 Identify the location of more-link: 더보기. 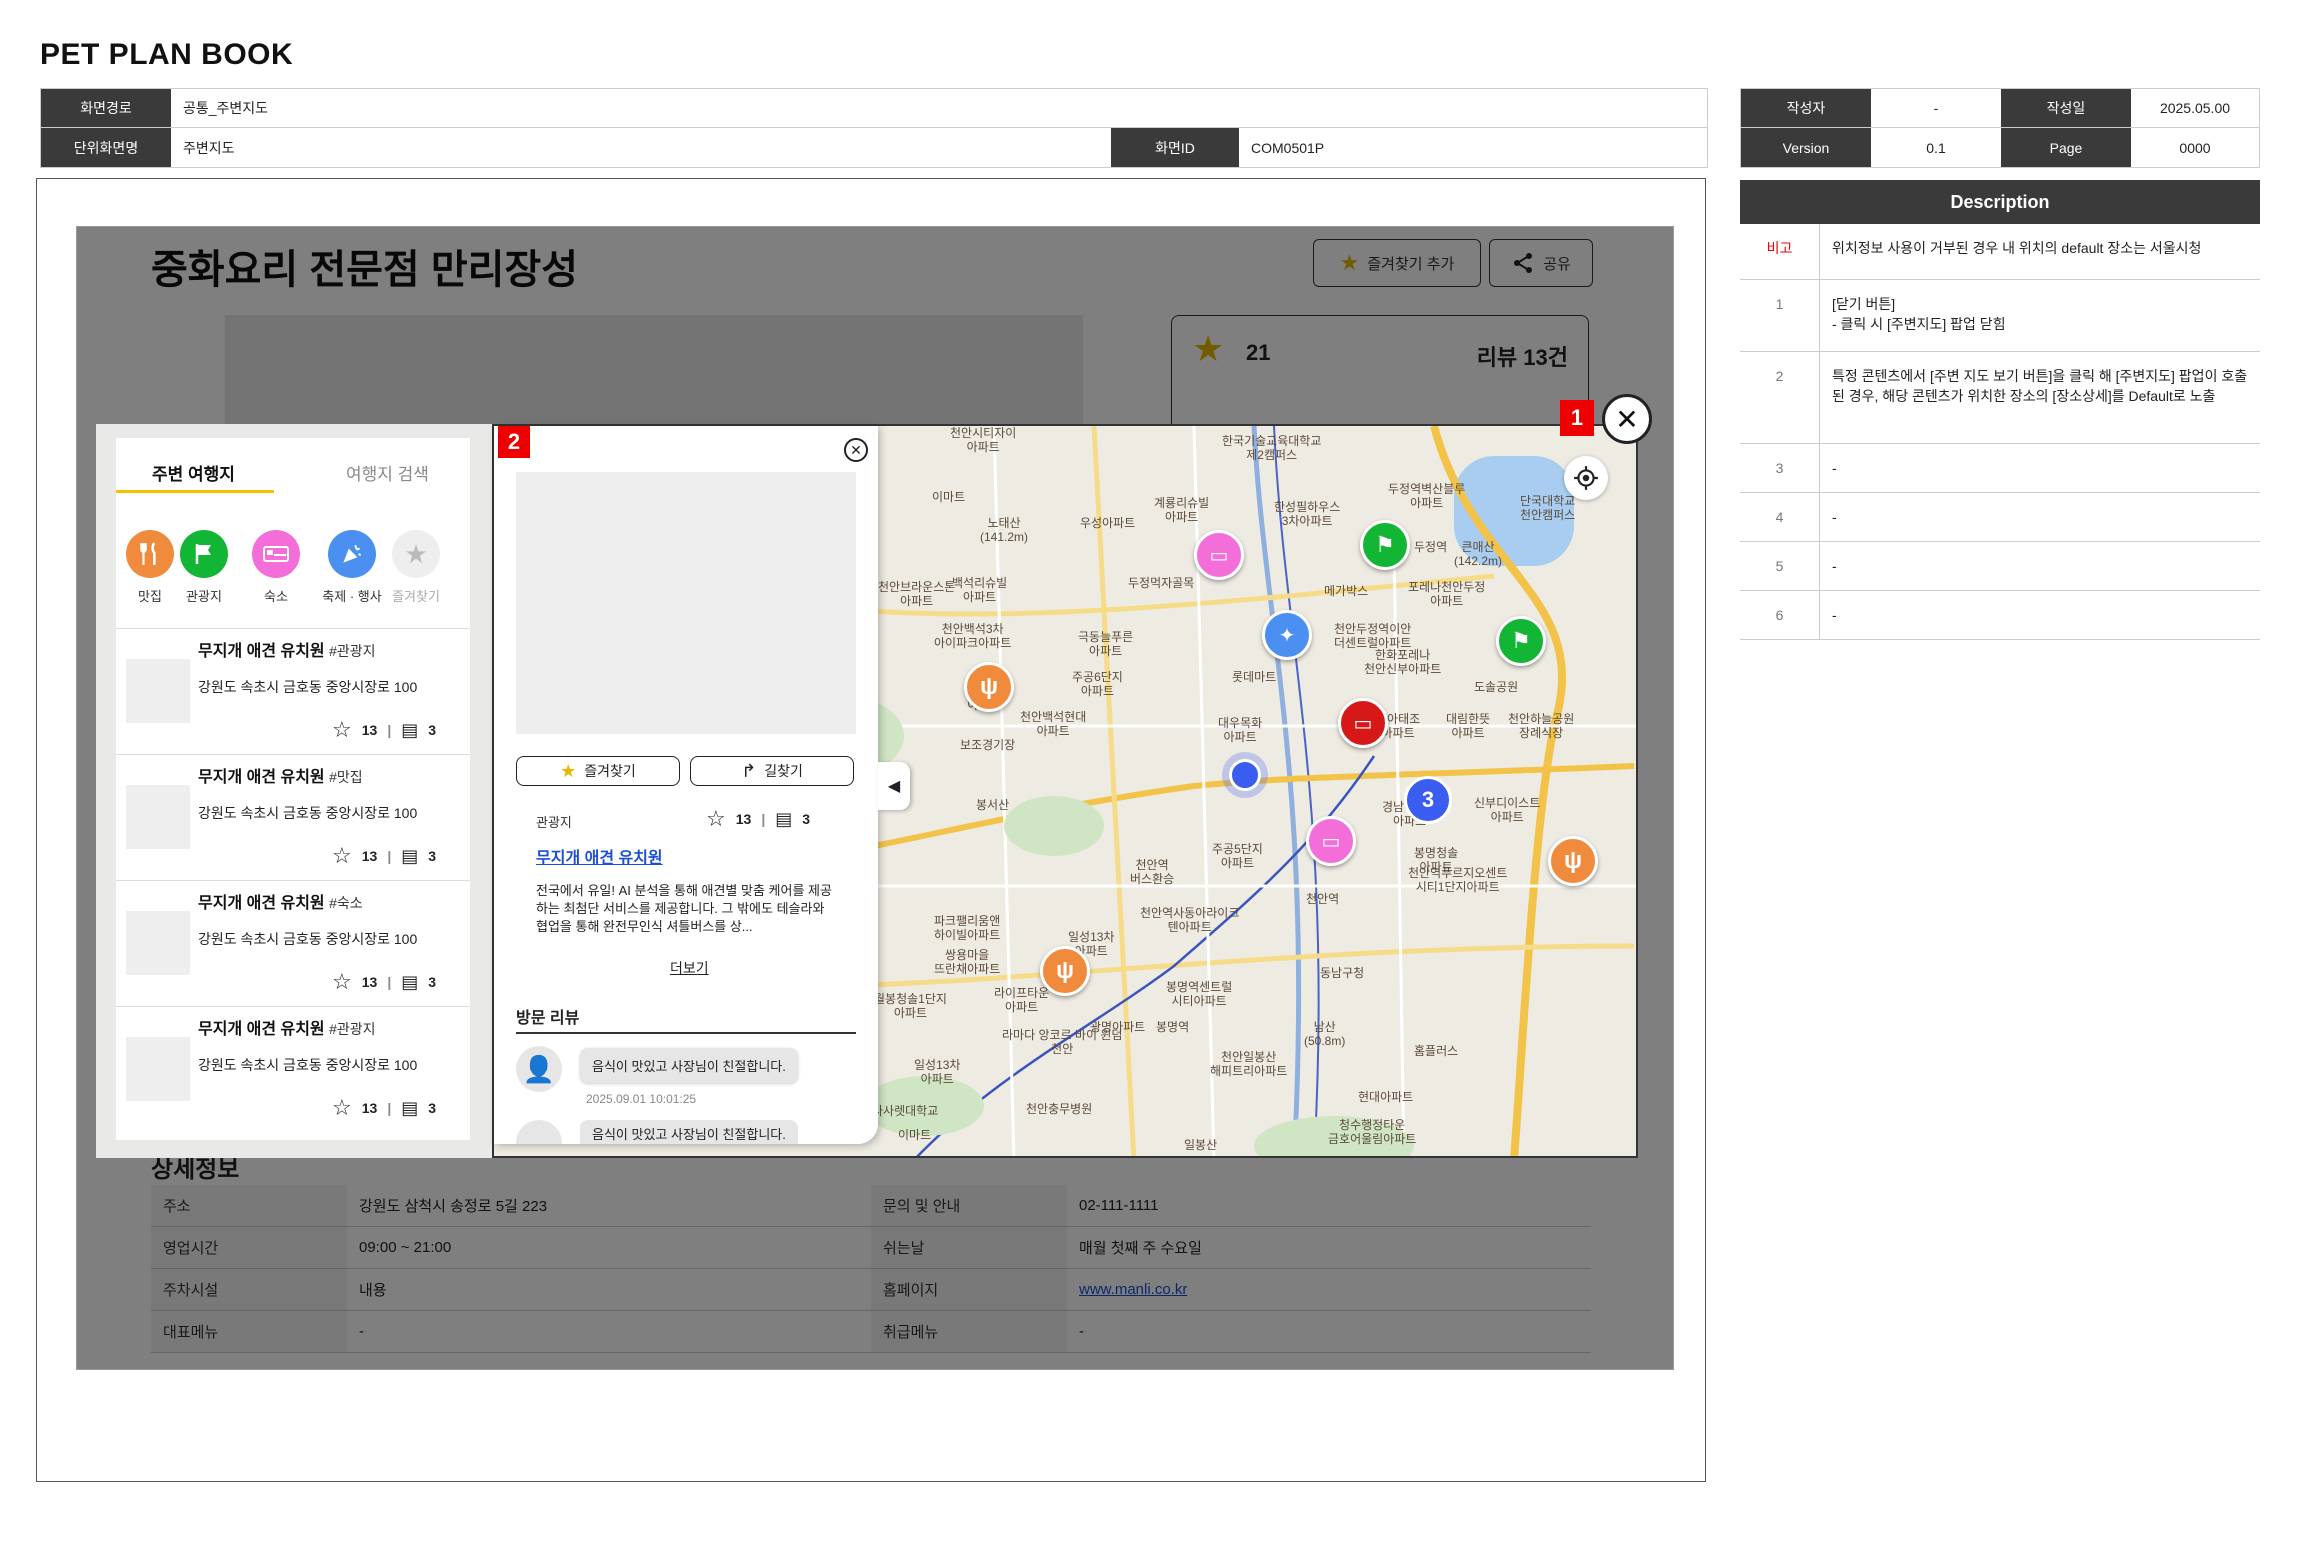
(689, 968).